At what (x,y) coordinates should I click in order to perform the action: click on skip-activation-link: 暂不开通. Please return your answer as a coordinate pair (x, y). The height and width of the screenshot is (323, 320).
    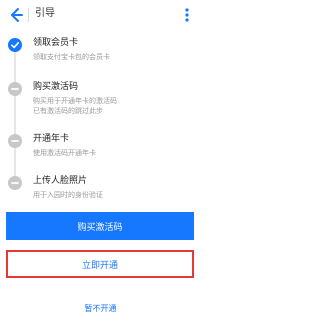
    Looking at the image, I should click on (100, 309).